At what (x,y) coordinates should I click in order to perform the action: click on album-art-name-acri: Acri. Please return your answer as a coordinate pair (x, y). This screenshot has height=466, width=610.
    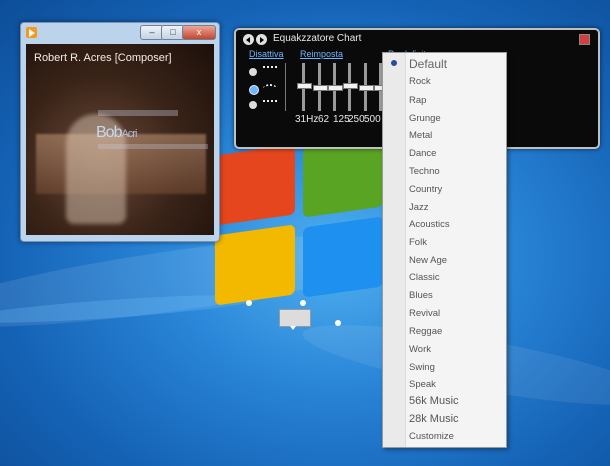
    Looking at the image, I should click on (129, 134).